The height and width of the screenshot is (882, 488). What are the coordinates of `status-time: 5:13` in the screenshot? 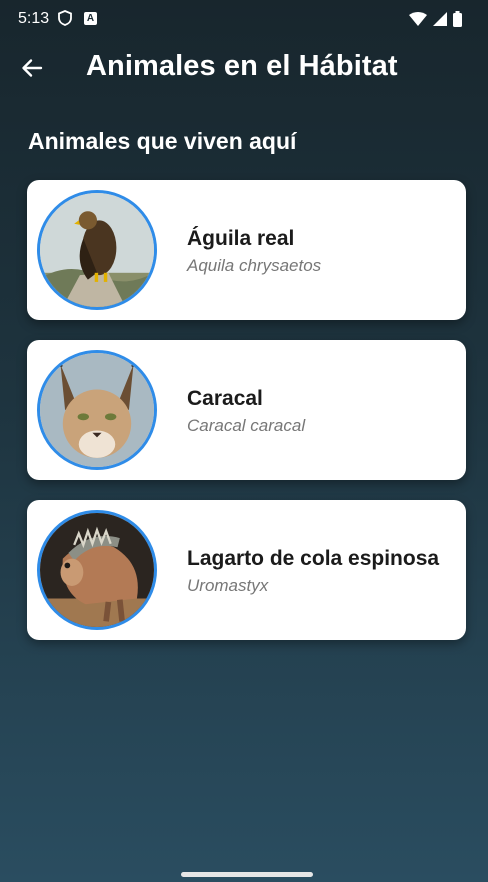 It's located at (34, 18).